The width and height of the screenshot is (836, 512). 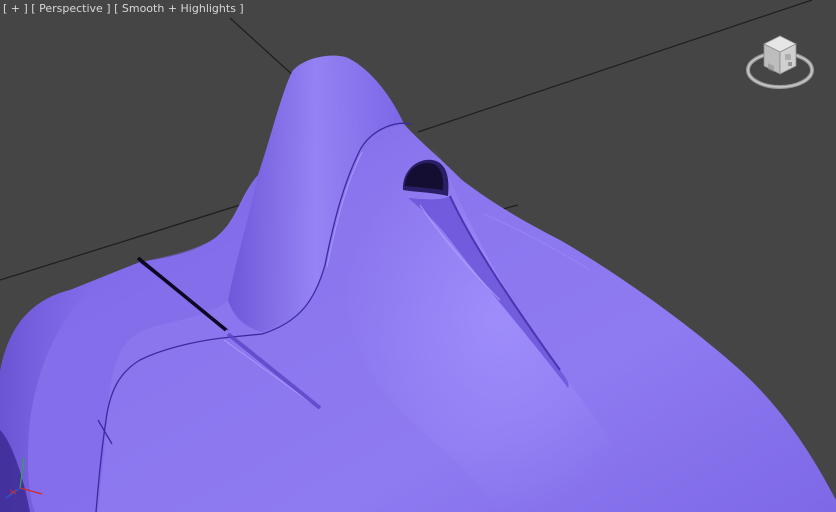 I want to click on viewcube-icon, so click(x=780, y=62).